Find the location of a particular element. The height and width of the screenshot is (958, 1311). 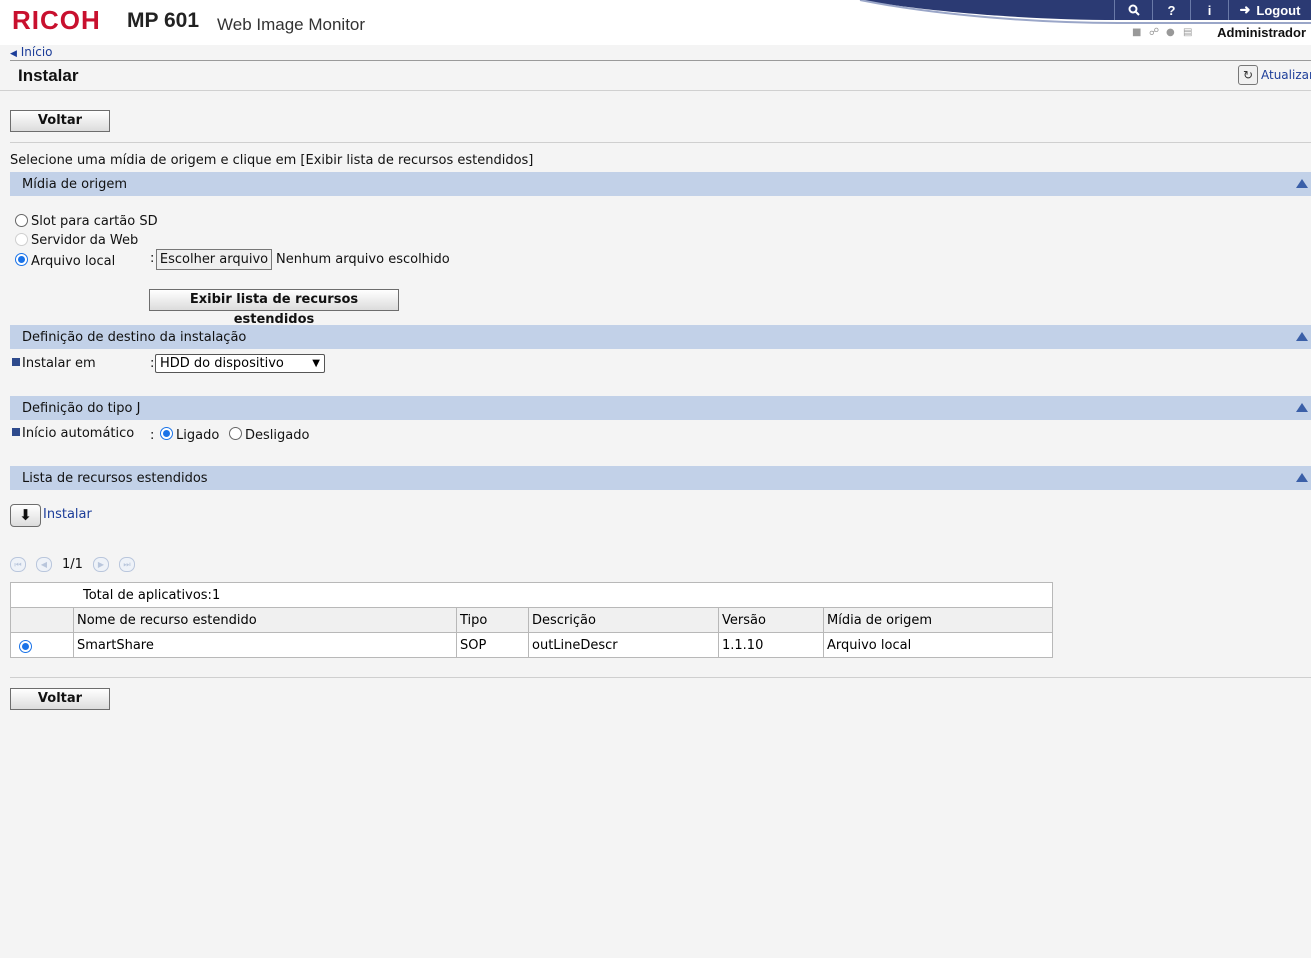

next-page-icon: ▶ is located at coordinates (101, 564).